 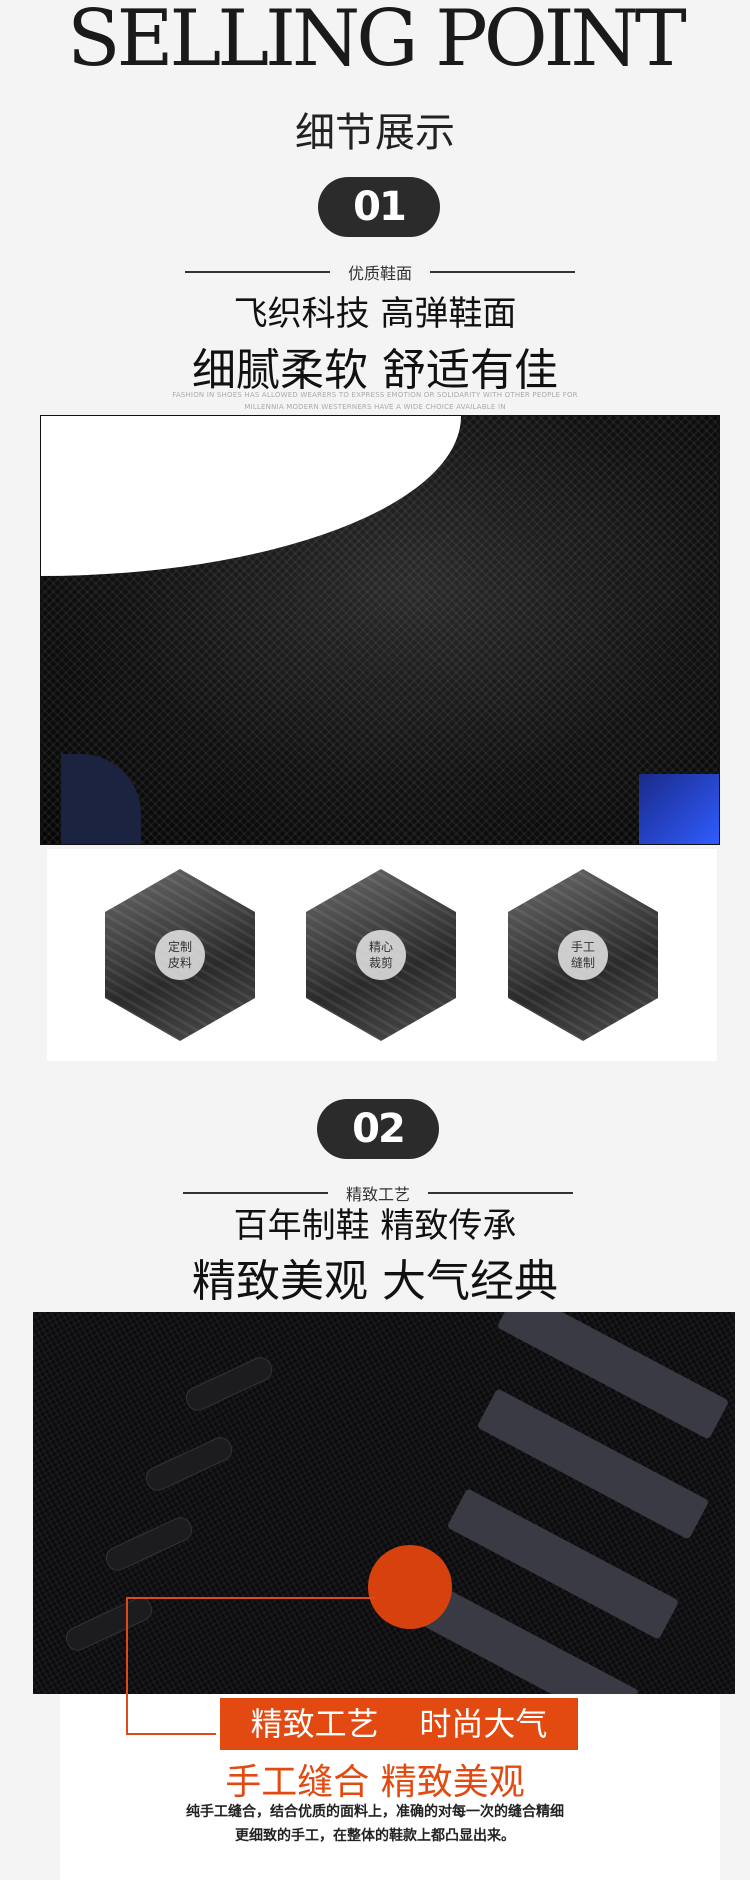 I want to click on feature-badge: 手工 缝制, so click(x=583, y=955).